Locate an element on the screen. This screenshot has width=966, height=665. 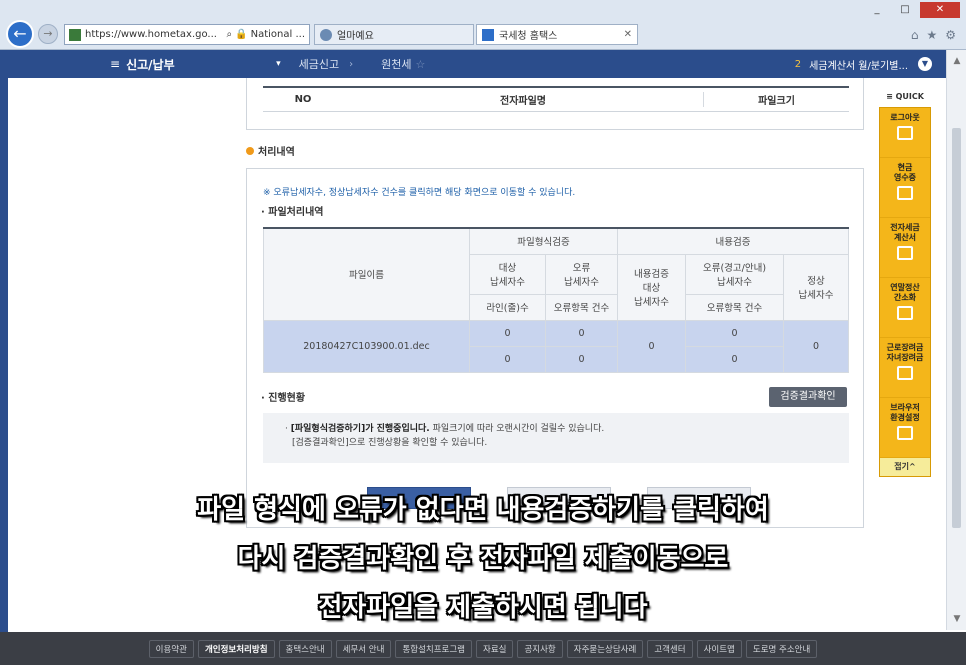
th-line-count: 라인(줄)수 is located at coordinates (507, 307).